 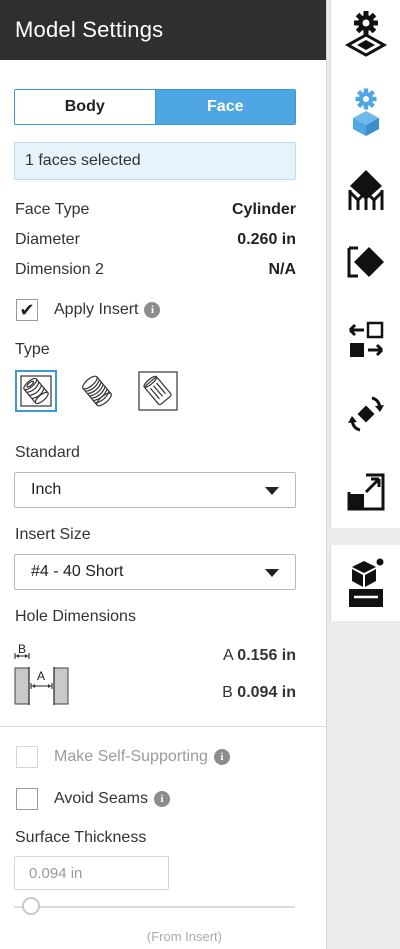 I want to click on transform-arrows-icon, so click(x=366, y=339).